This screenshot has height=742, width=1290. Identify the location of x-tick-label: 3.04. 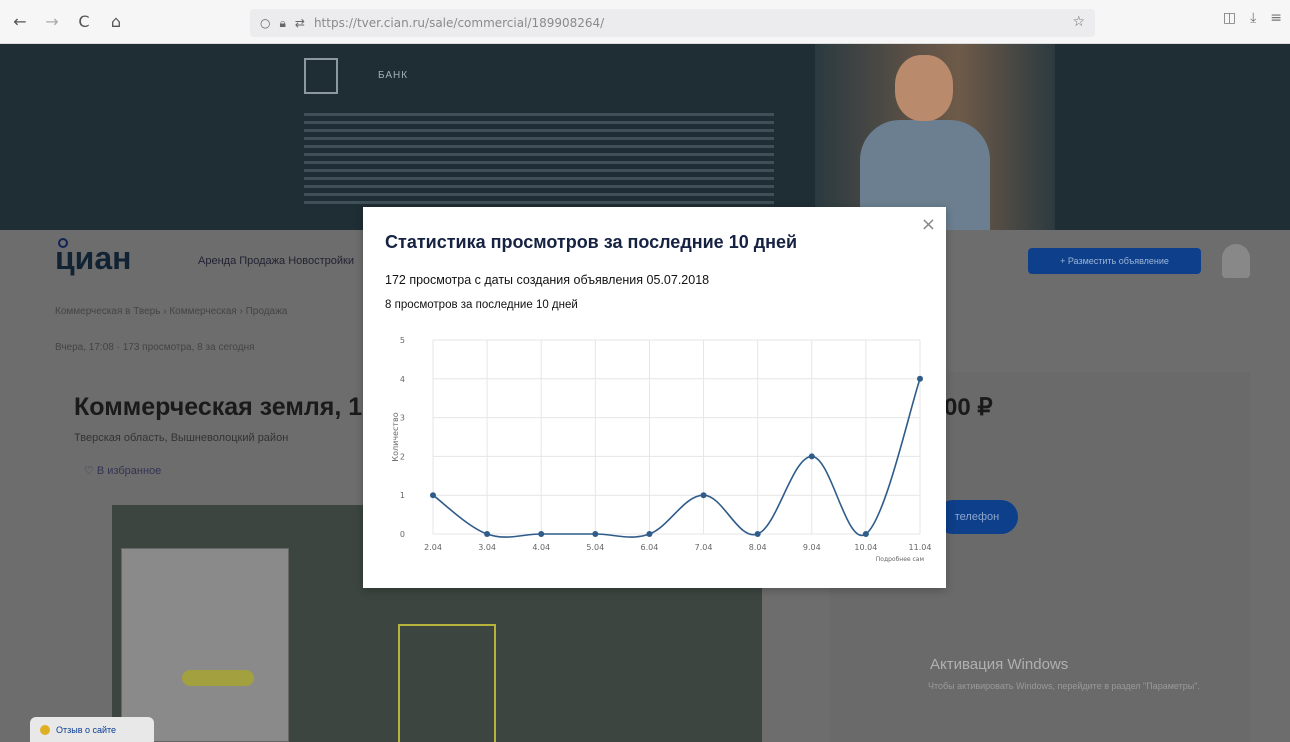
(487, 547).